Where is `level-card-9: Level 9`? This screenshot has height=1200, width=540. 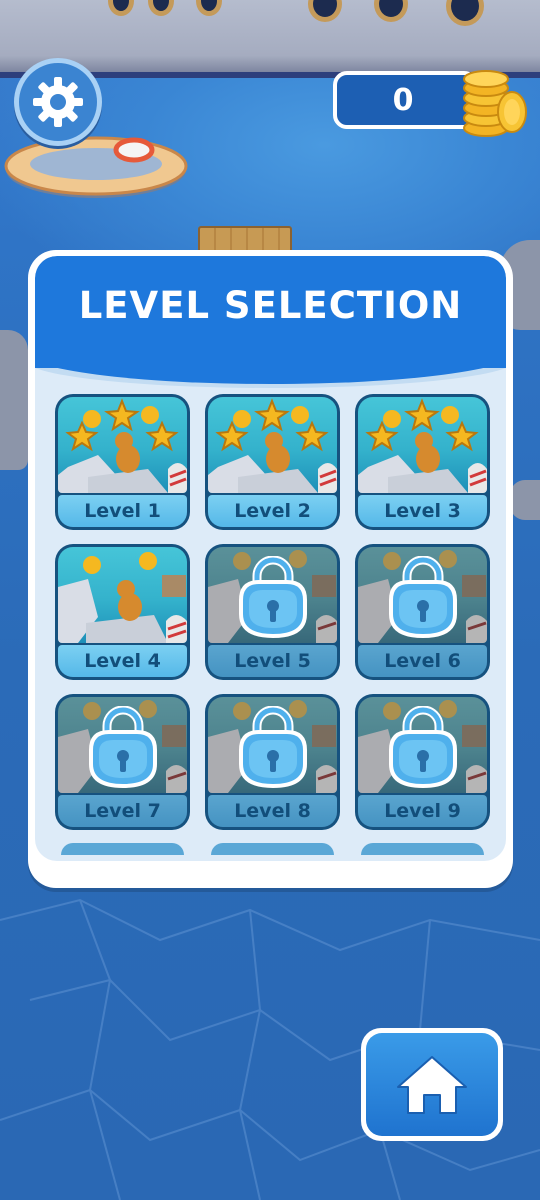
level-card-9: Level 9 is located at coordinates (422, 762).